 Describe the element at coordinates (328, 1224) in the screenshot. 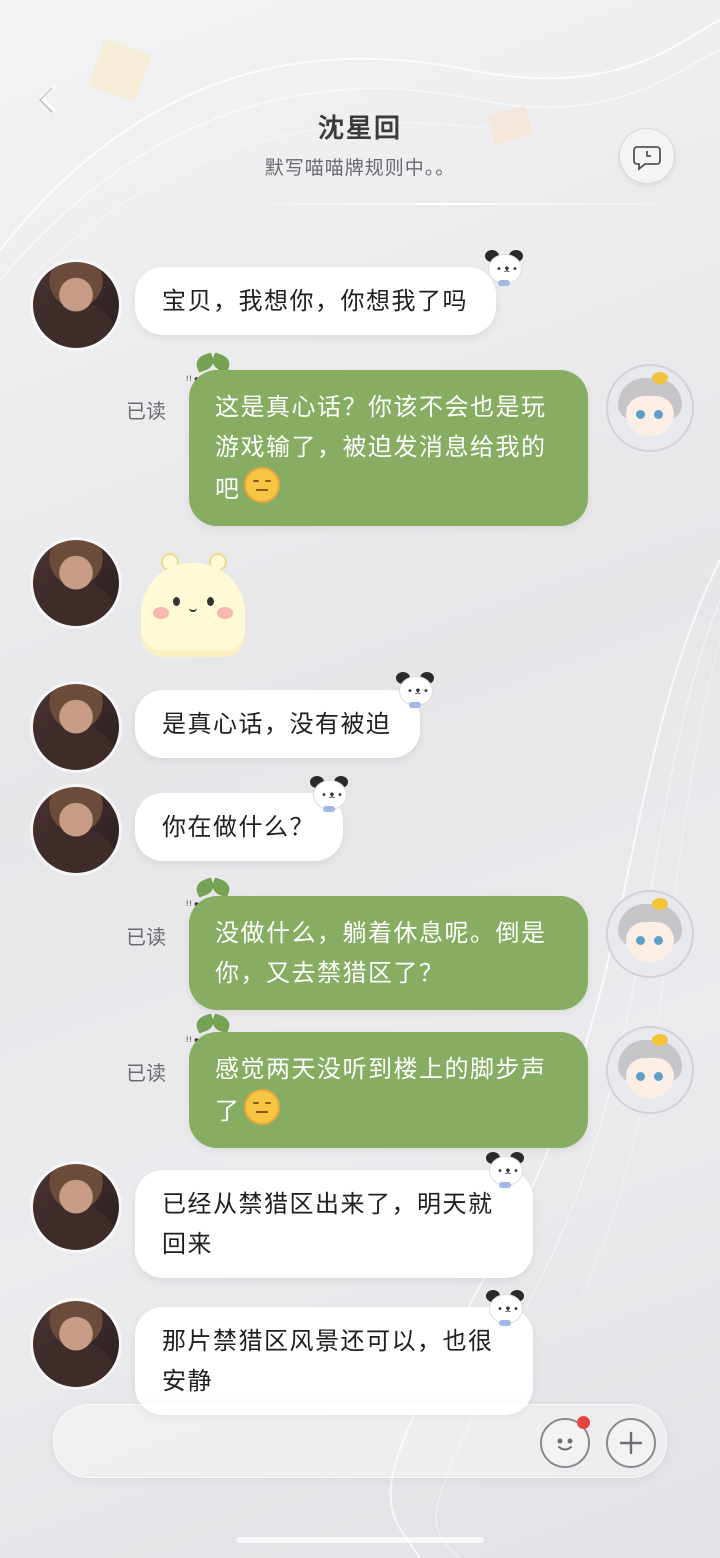

I see `message-text: 已经从禁猎区出来了，明天就回来` at that location.